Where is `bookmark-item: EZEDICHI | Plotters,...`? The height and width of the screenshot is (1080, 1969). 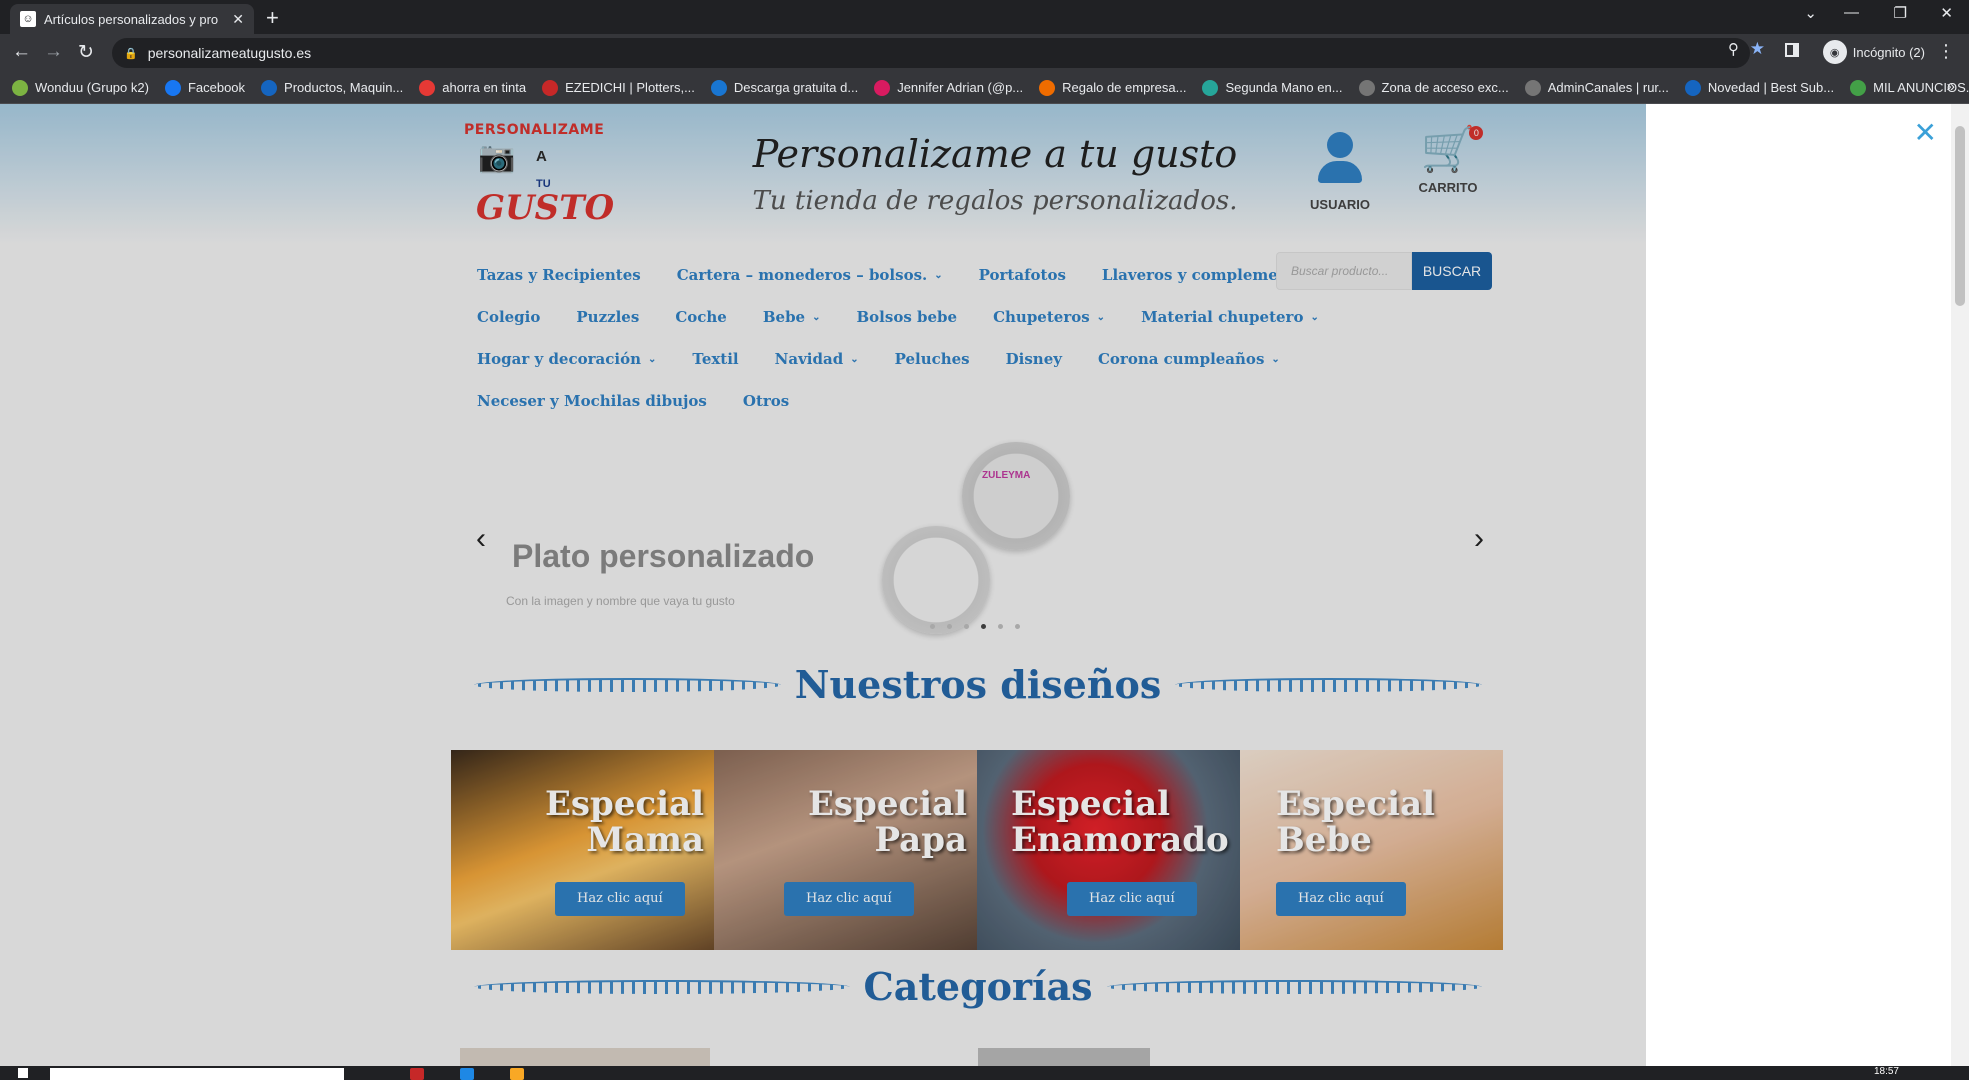 bookmark-item: EZEDICHI | Plotters,... is located at coordinates (618, 87).